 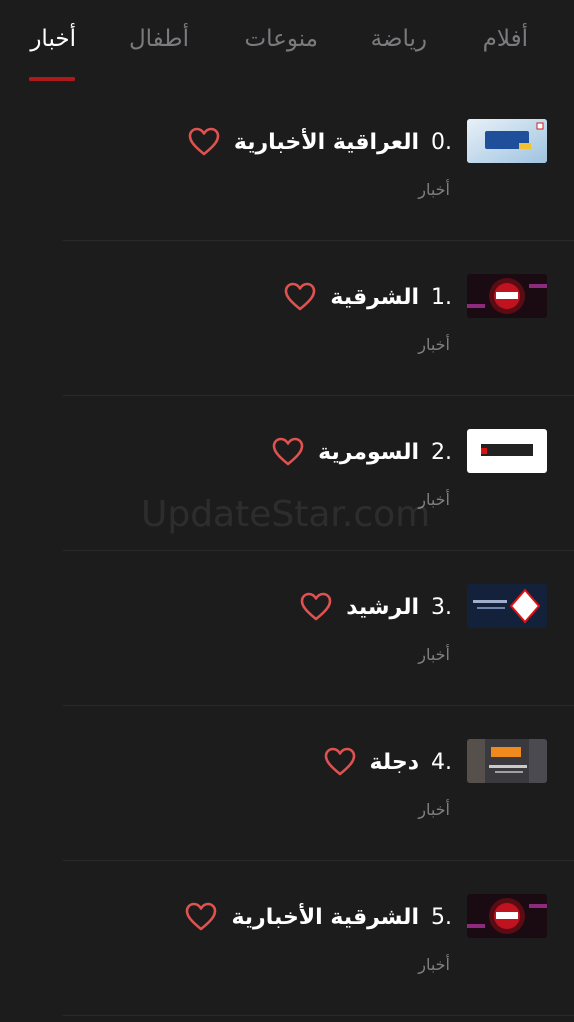 I want to click on category-tabs: أفلام رياضة منوعات أطفال أخبار, so click(x=287, y=42).